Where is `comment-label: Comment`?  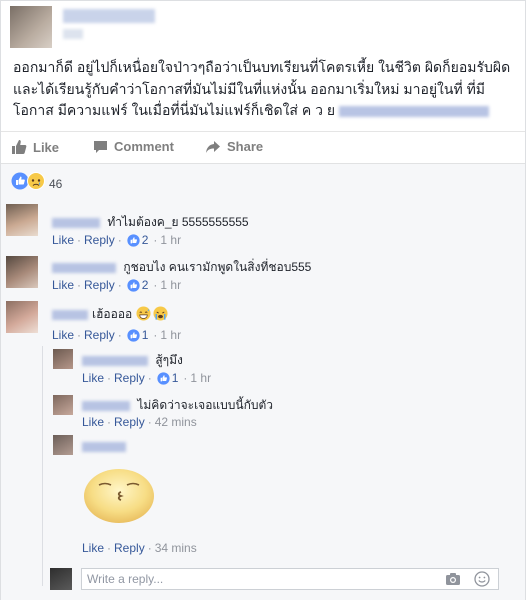 comment-label: Comment is located at coordinates (144, 146).